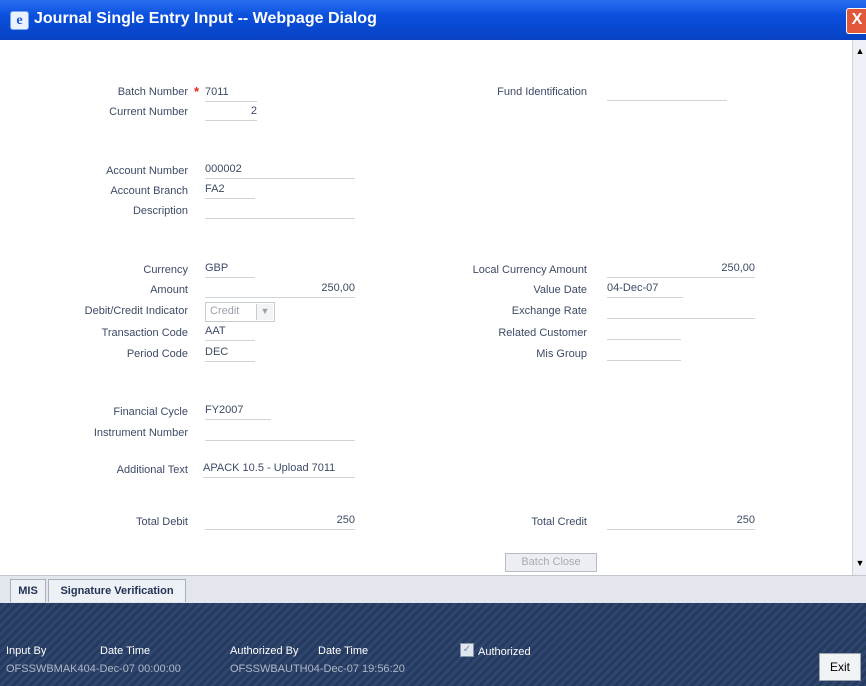  What do you see at coordinates (681, 310) in the screenshot?
I see `exchange-rate-field` at bounding box center [681, 310].